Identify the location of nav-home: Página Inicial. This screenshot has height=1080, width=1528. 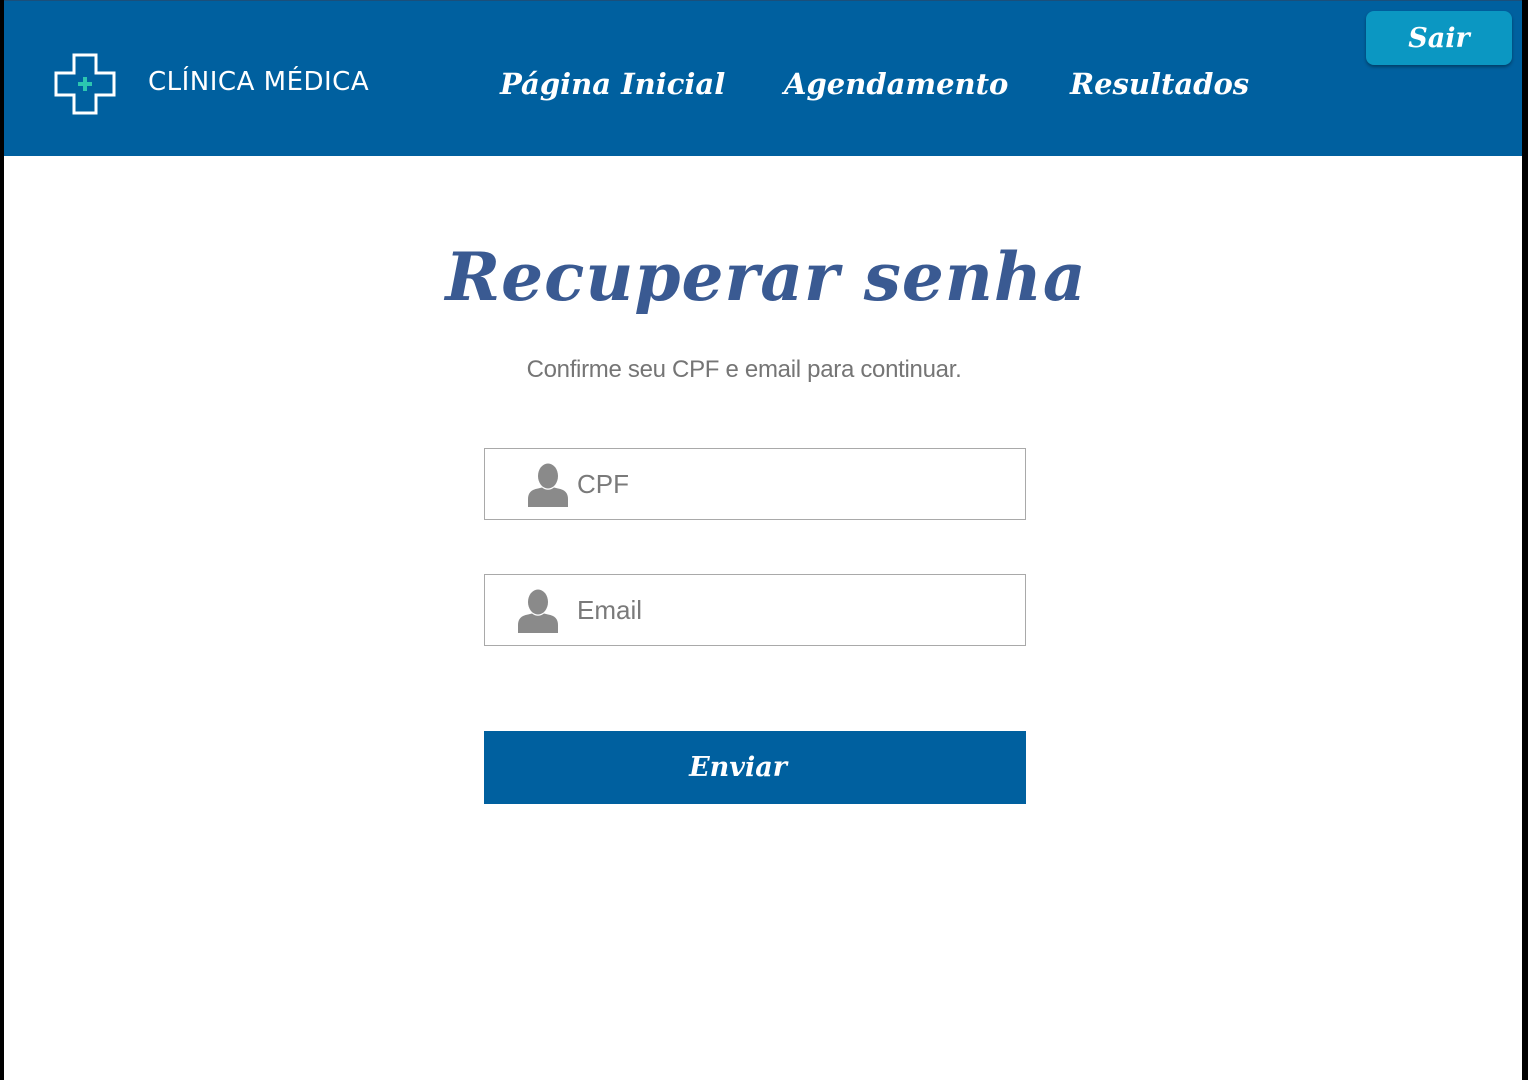
(612, 84).